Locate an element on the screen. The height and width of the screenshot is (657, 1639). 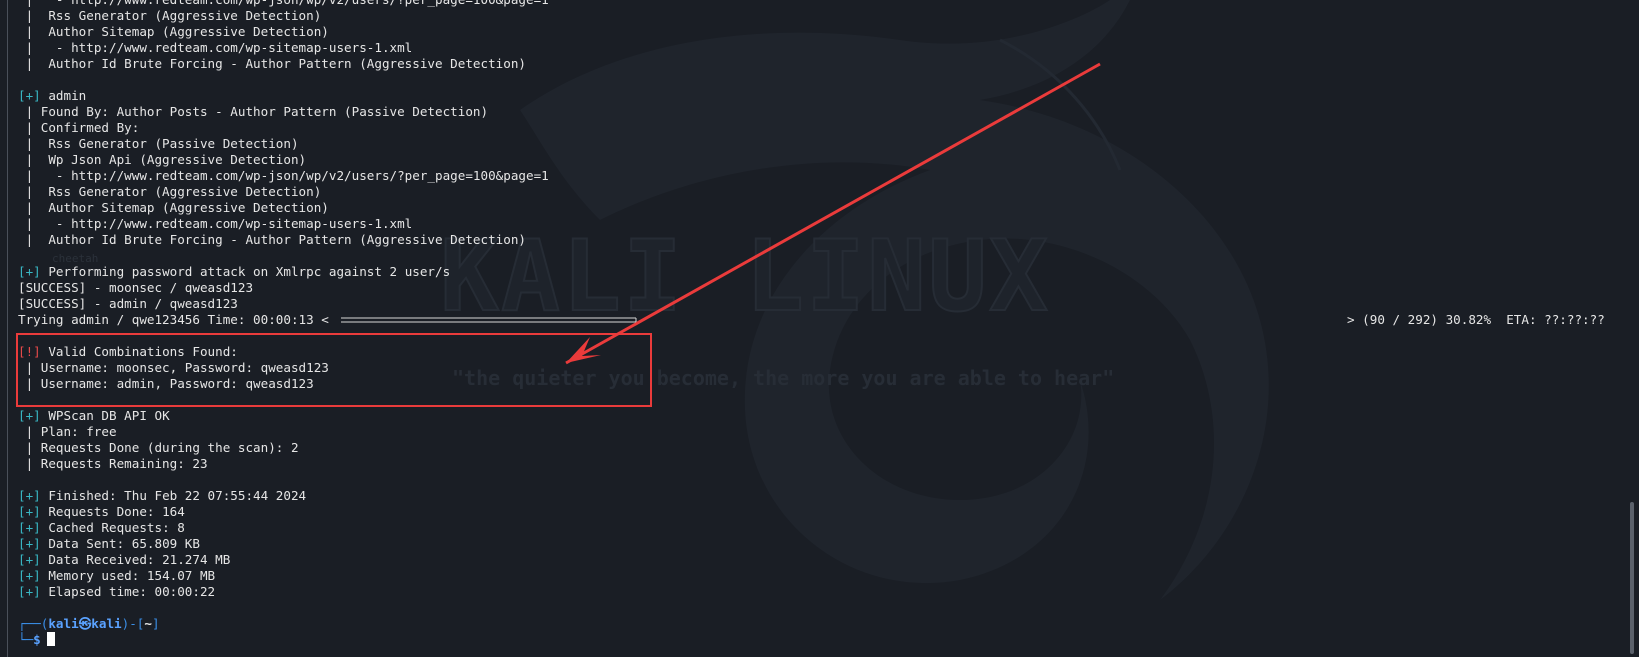
line-text: [SUCCESS] - moonsec / qweasd123 is located at coordinates (136, 287).